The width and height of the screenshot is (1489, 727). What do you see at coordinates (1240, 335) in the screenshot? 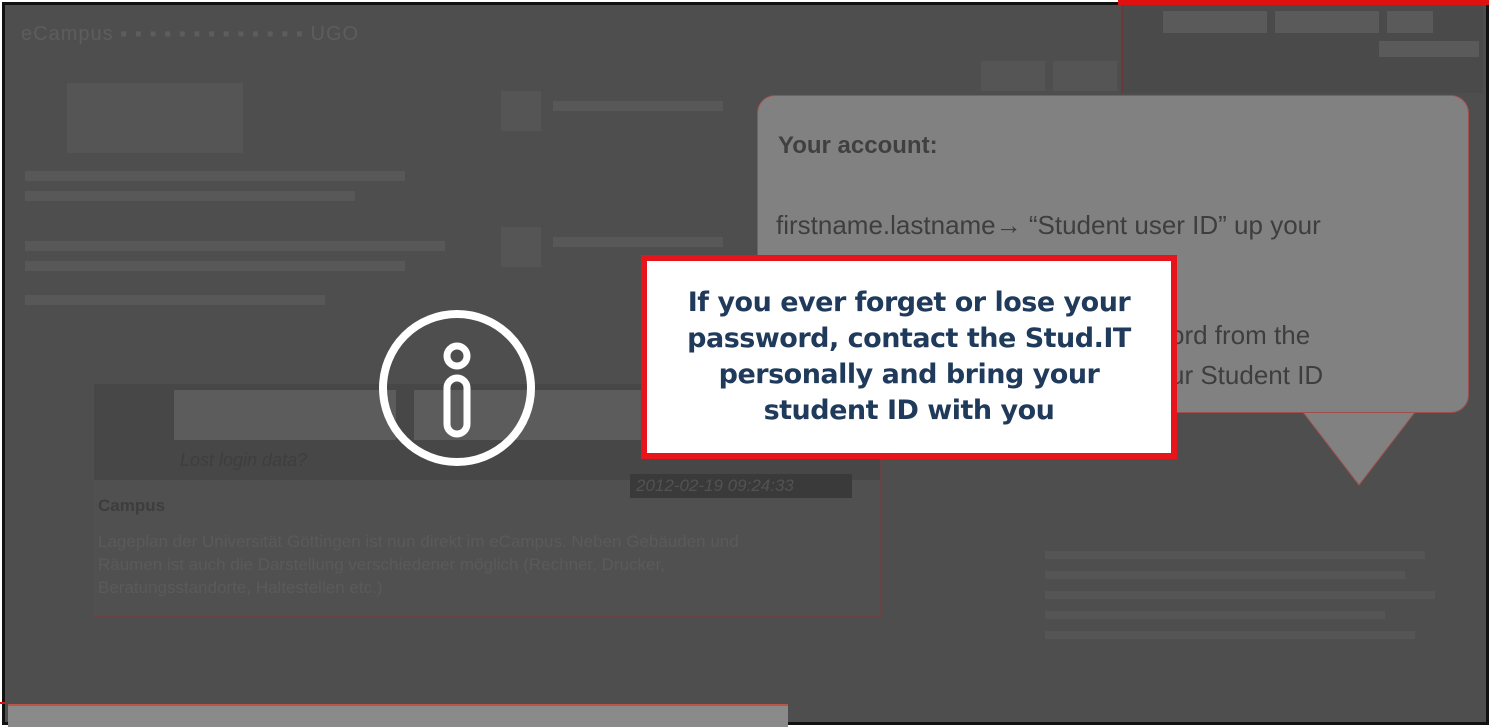
I see `bubble-password-line-fragment: ord from the` at bounding box center [1240, 335].